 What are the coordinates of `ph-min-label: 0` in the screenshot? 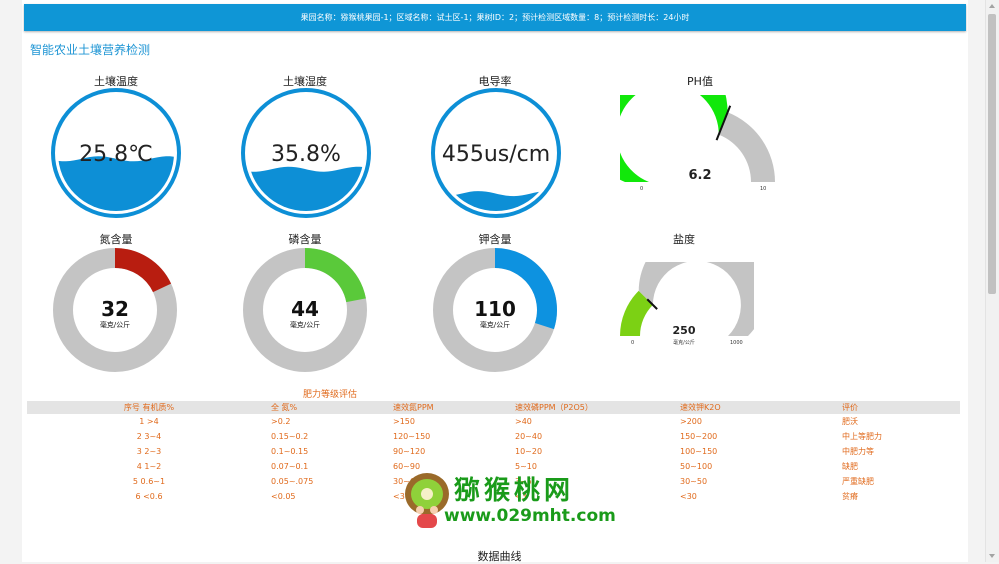 It's located at (641, 189).